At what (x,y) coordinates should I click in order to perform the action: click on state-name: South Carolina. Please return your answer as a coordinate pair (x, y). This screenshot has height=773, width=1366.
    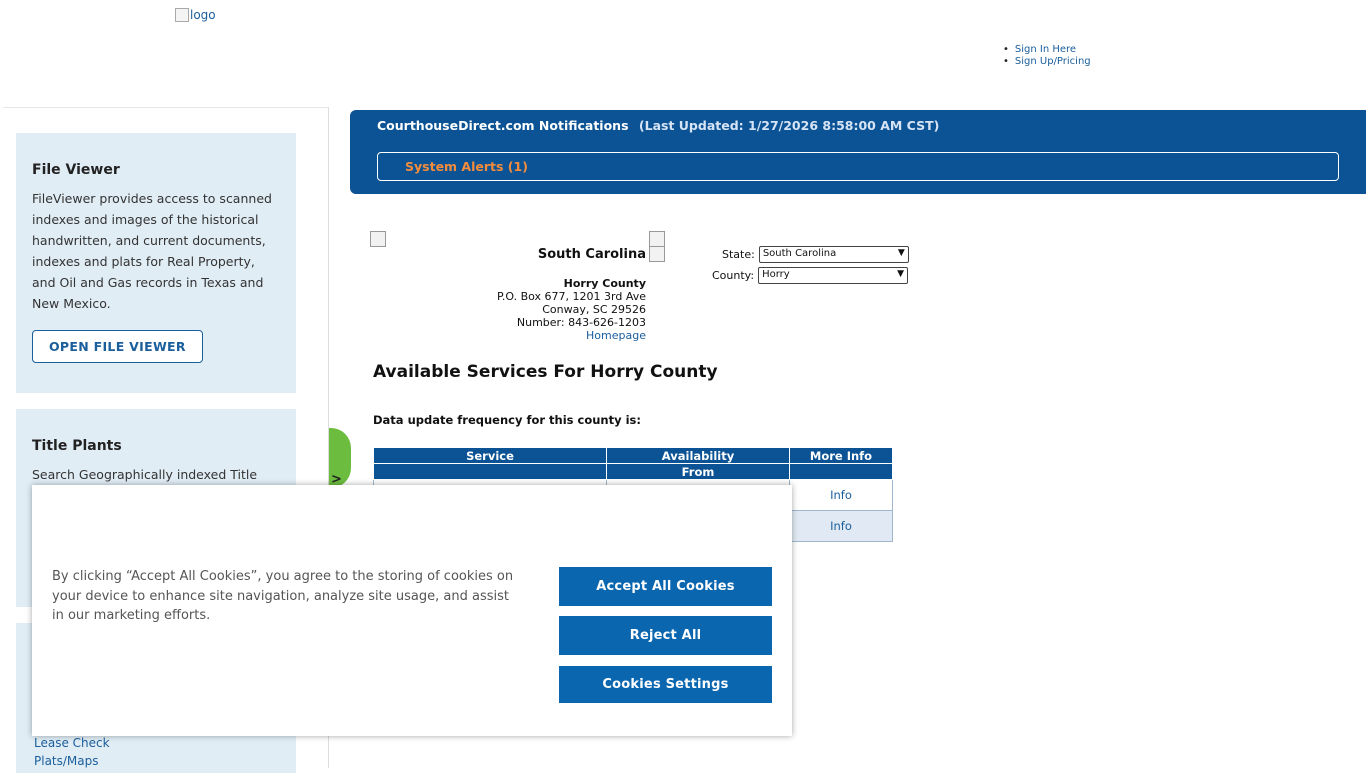
    Looking at the image, I should click on (591, 254).